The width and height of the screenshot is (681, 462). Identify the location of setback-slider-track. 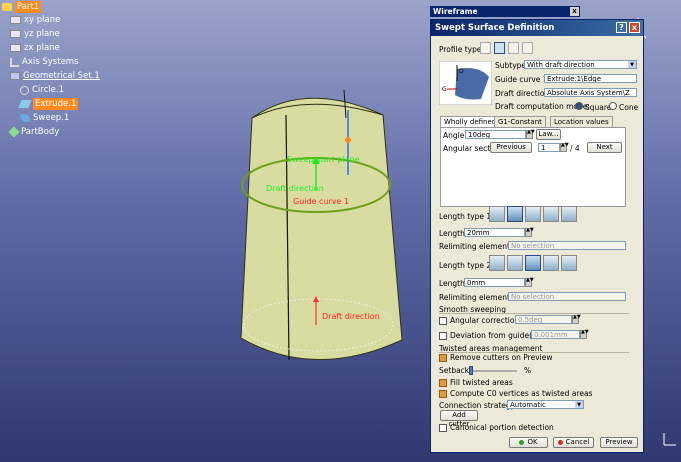
(493, 371).